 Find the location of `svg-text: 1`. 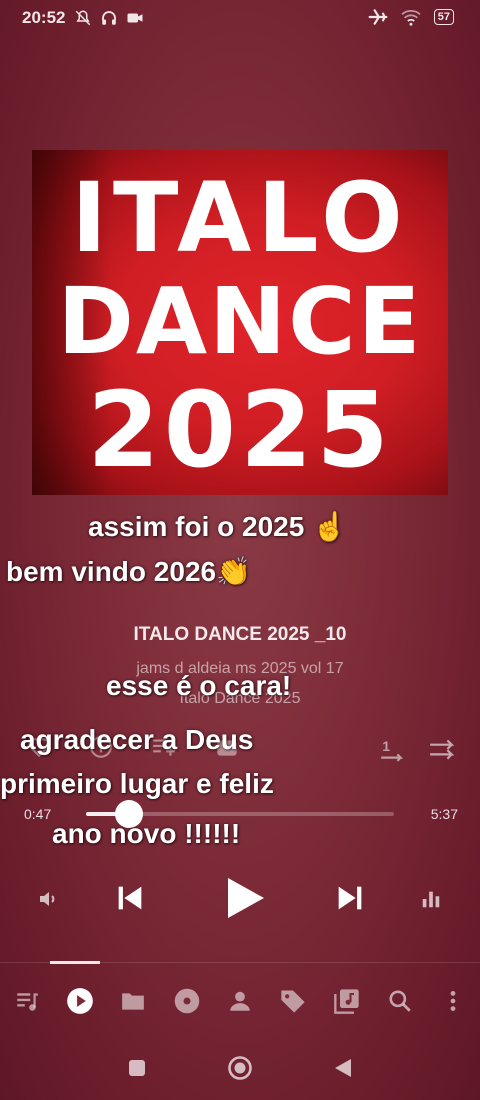

svg-text: 1 is located at coordinates (386, 746).